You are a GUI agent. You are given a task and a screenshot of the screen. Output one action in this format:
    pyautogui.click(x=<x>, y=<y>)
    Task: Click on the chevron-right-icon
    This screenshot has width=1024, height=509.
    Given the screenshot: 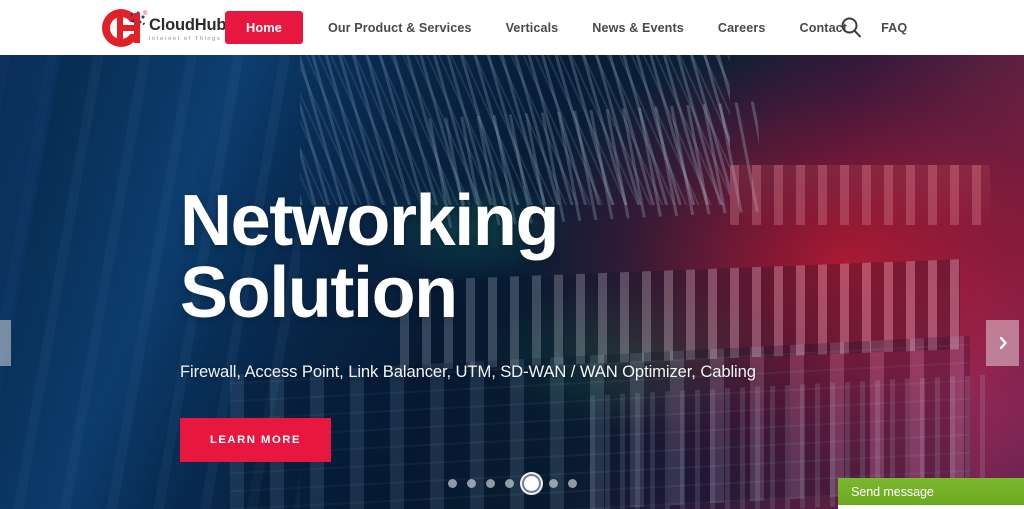 What is the action you would take?
    pyautogui.click(x=1003, y=343)
    